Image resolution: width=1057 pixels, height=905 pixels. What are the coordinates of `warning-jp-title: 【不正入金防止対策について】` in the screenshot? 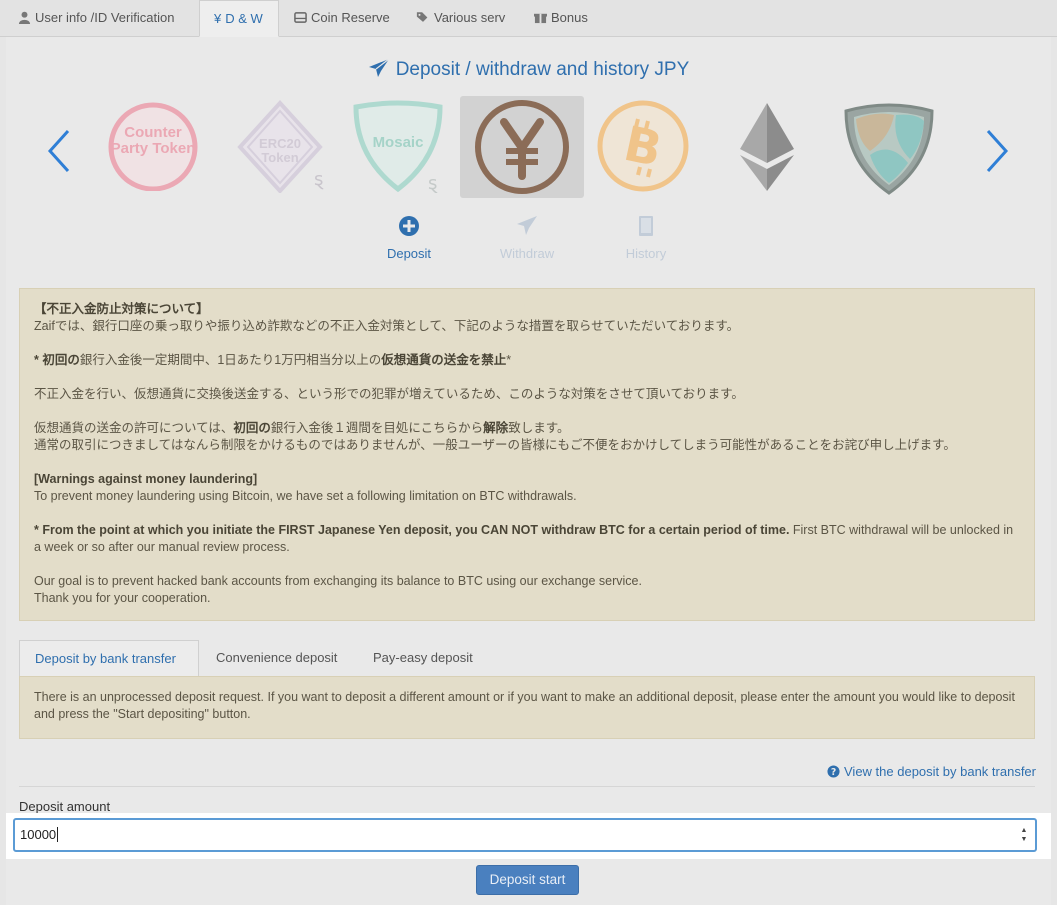 It's located at (121, 309).